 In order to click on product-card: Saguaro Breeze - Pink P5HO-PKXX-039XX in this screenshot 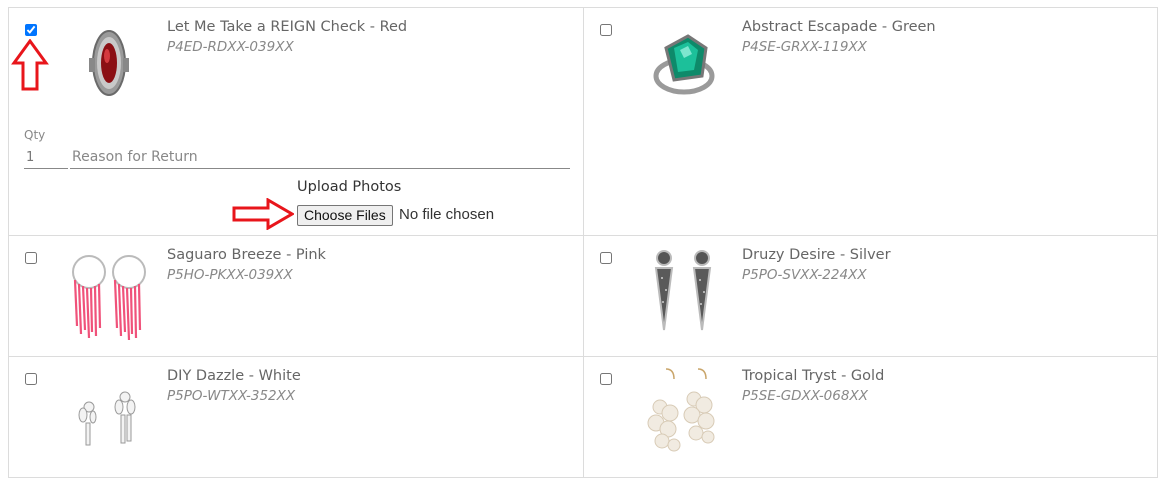, I will do `click(296, 296)`.